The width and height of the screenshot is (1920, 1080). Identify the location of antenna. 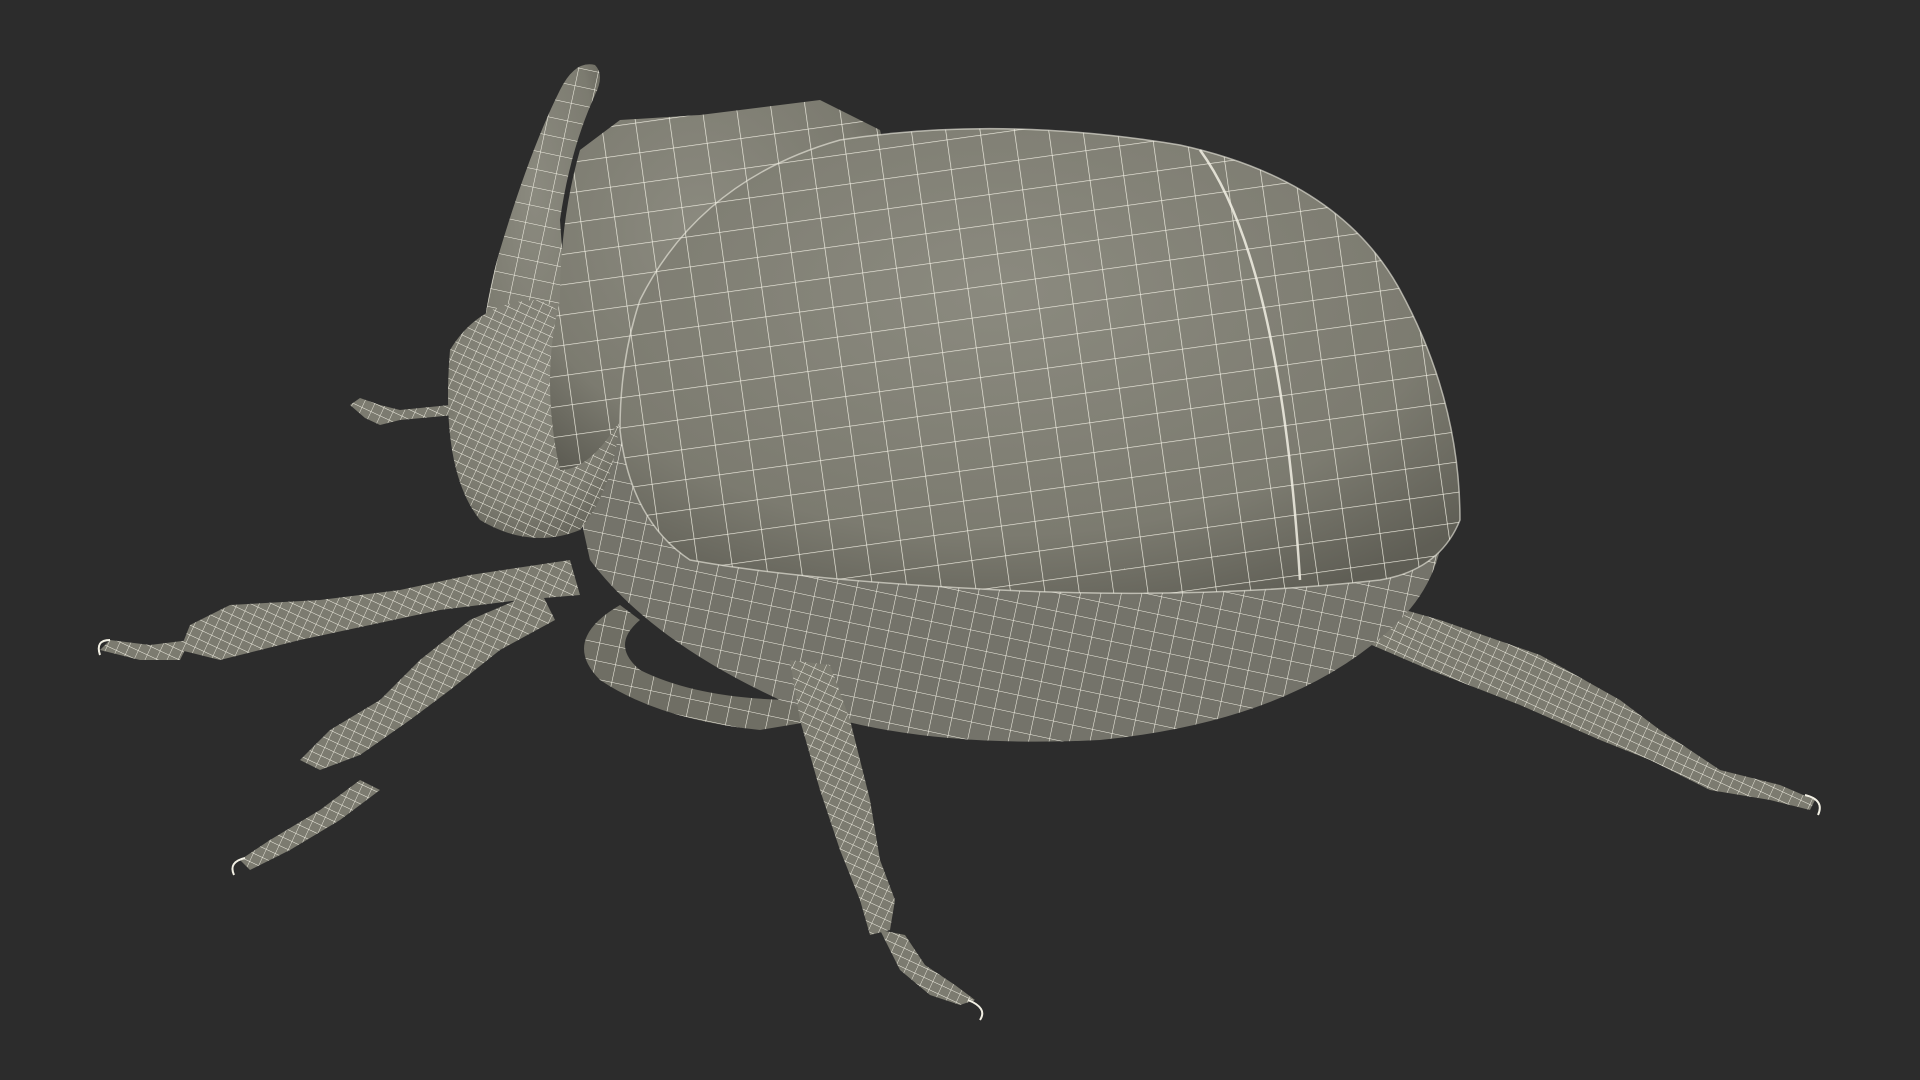
(402, 411).